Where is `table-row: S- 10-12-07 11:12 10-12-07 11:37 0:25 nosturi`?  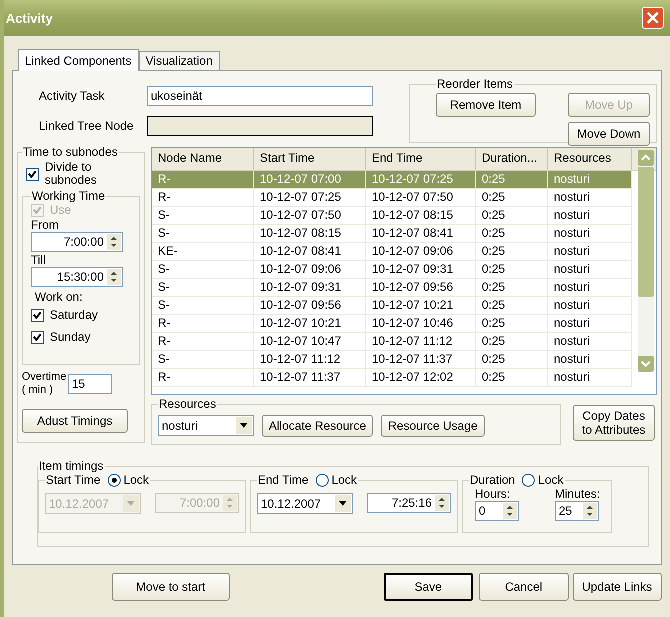
table-row: S- 10-12-07 11:12 10-12-07 11:37 0:25 nosturi is located at coordinates (392, 360).